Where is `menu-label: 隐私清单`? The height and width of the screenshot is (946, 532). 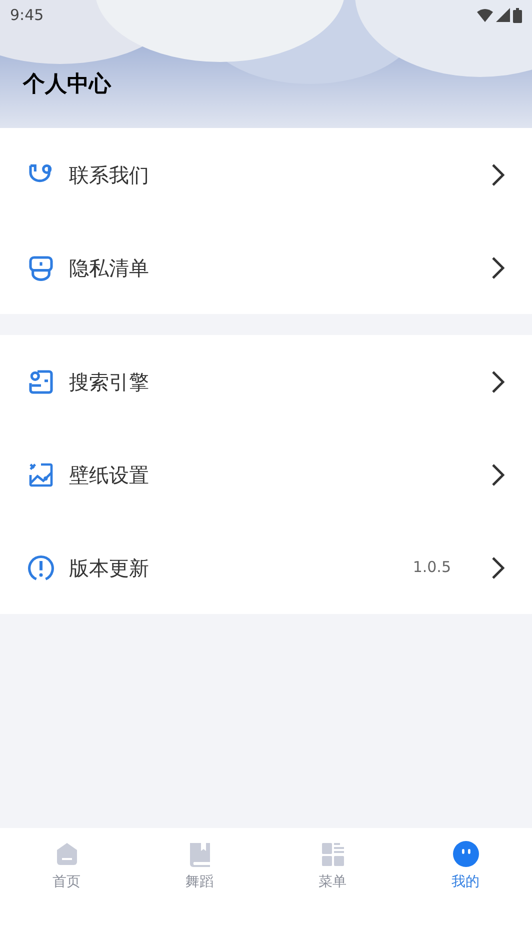
menu-label: 隐私清单 is located at coordinates (109, 268).